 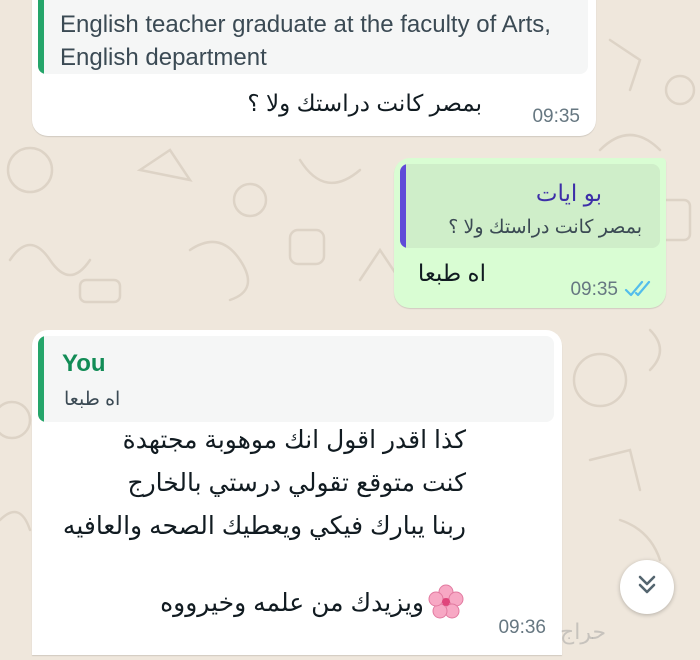 What do you see at coordinates (639, 291) in the screenshot?
I see `double-check-read-icon` at bounding box center [639, 291].